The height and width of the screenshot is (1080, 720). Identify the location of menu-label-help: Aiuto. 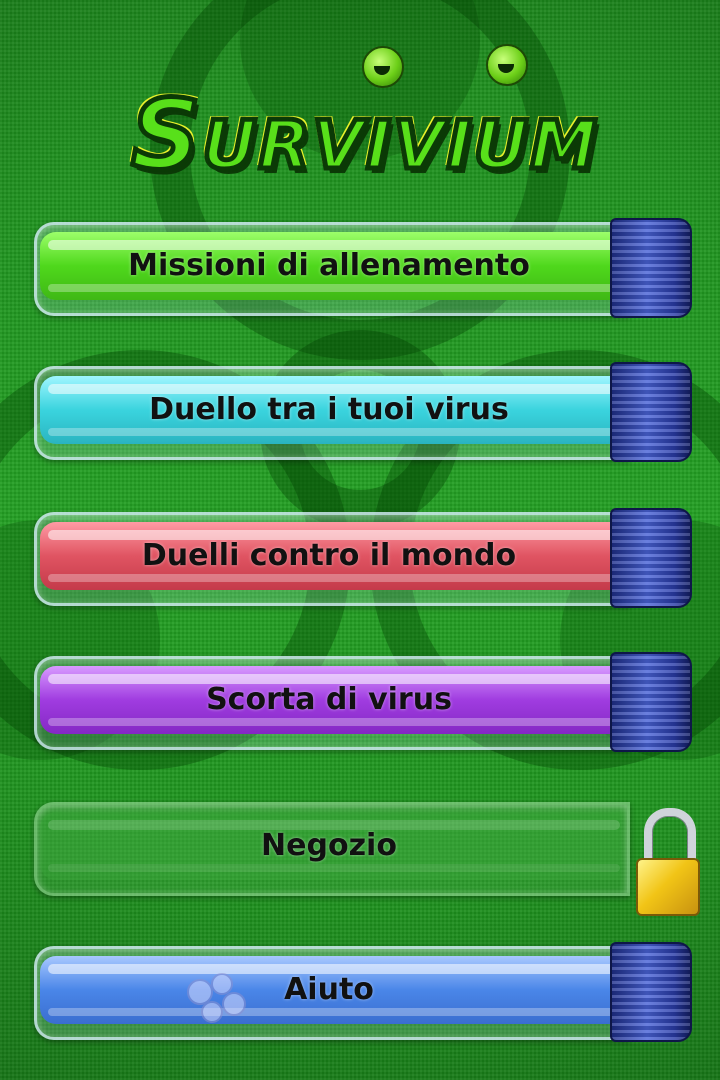
(329, 989).